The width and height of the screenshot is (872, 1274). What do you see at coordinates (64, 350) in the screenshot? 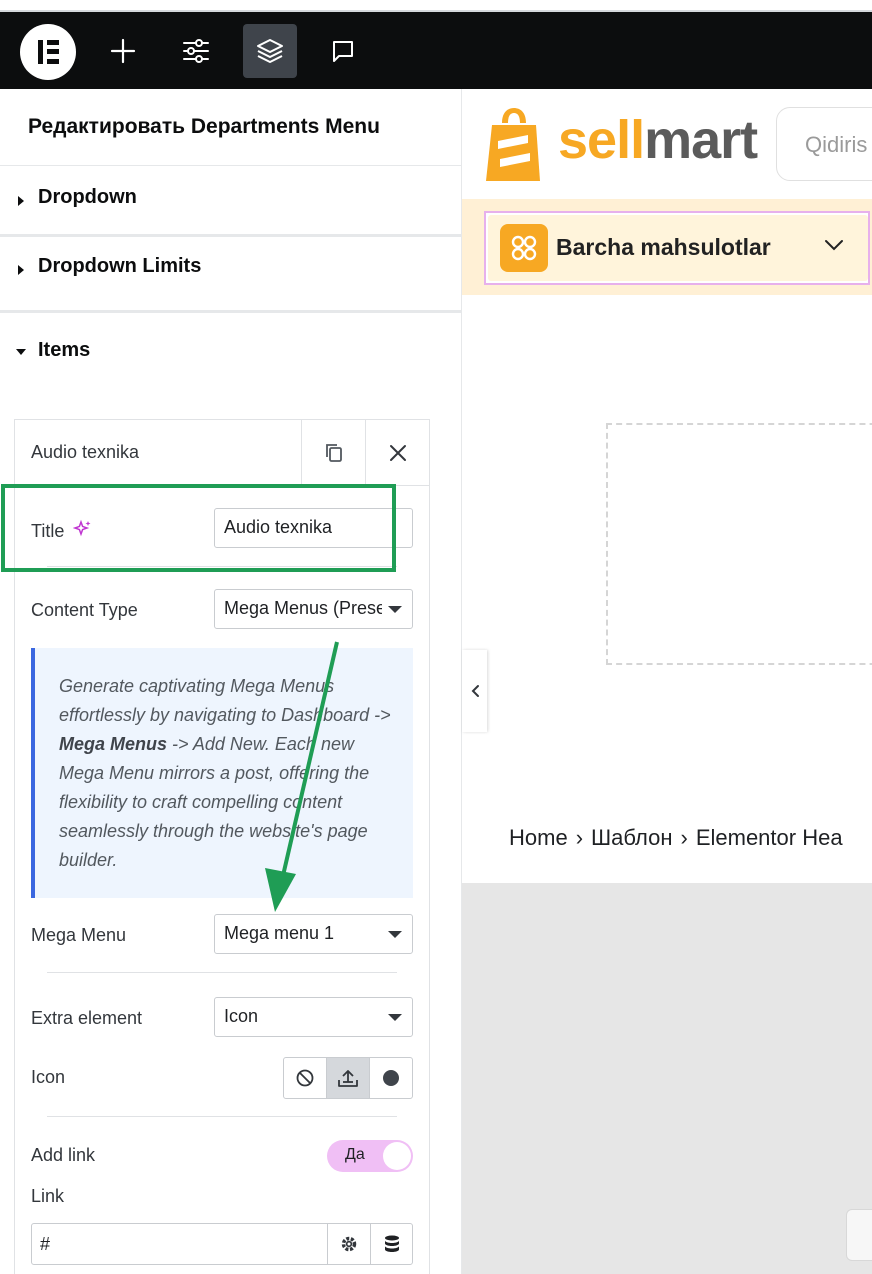
I see `section-label: Items` at bounding box center [64, 350].